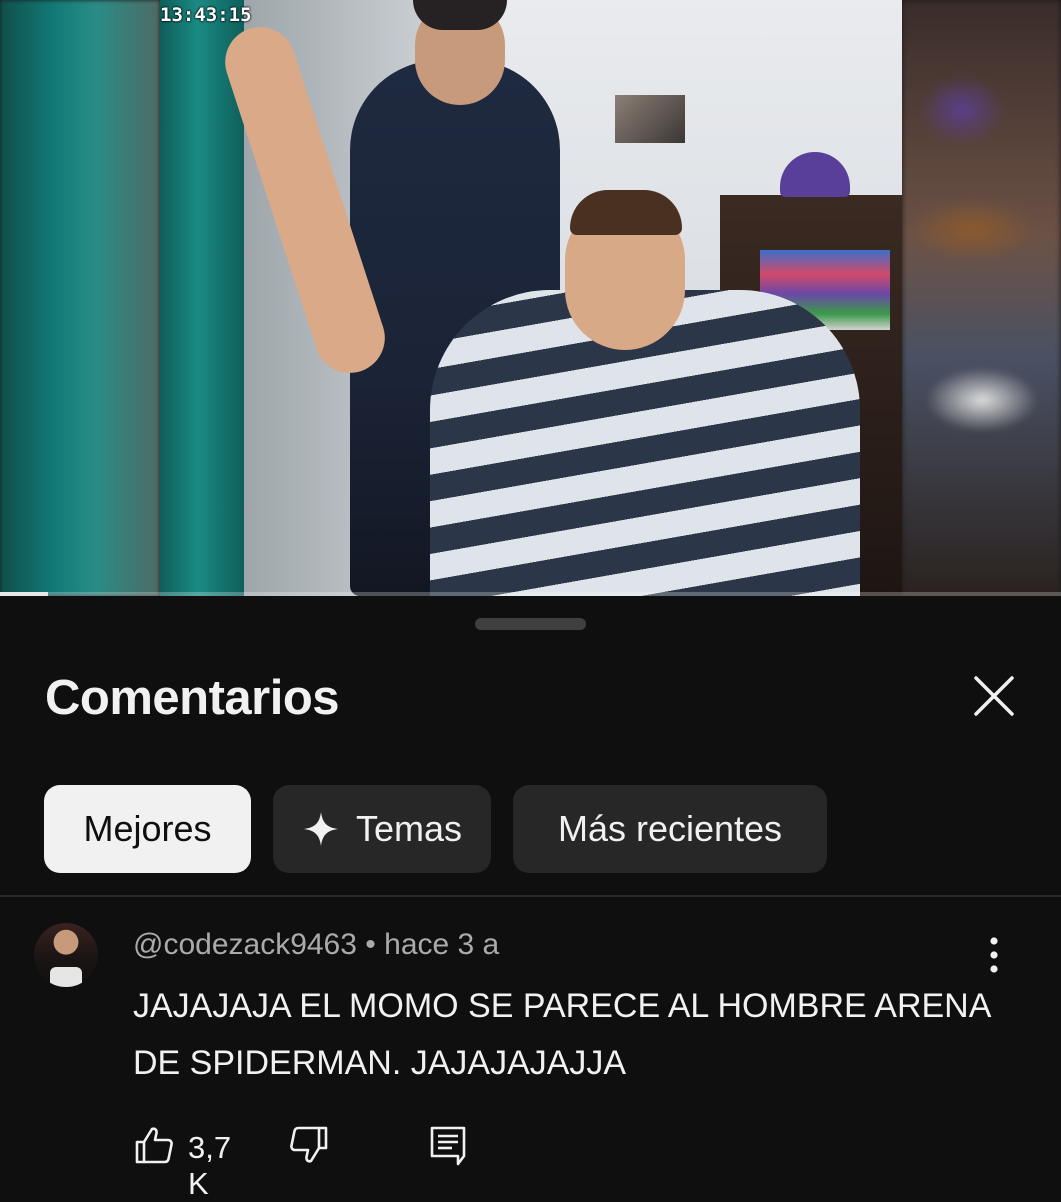  I want to click on comment-time: hace 3 a, so click(442, 944).